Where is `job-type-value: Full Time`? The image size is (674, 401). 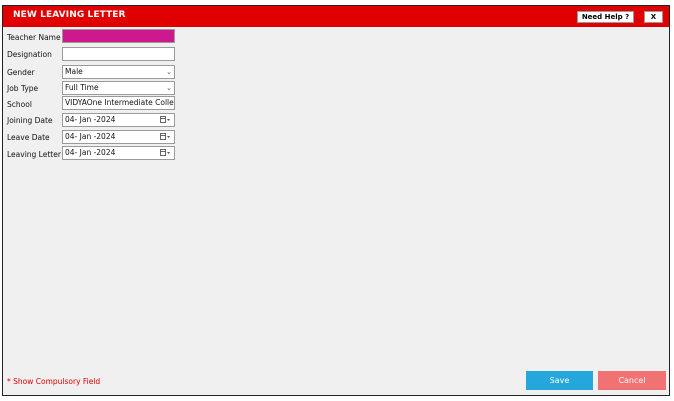
job-type-value: Full Time is located at coordinates (82, 87).